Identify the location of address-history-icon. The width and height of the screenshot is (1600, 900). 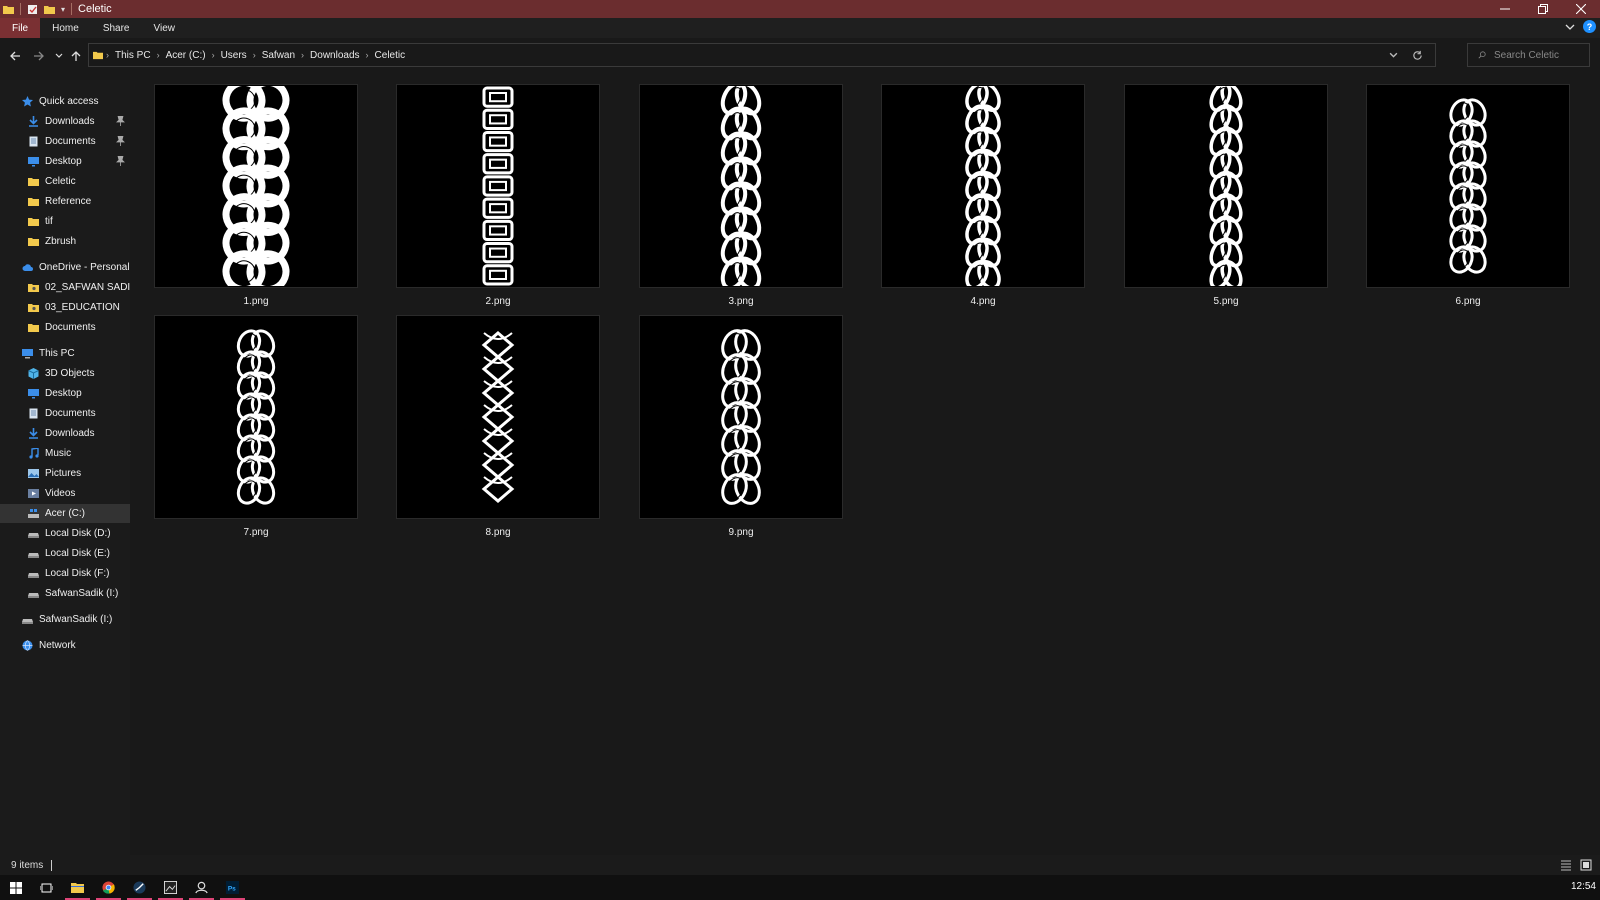
(1393, 55).